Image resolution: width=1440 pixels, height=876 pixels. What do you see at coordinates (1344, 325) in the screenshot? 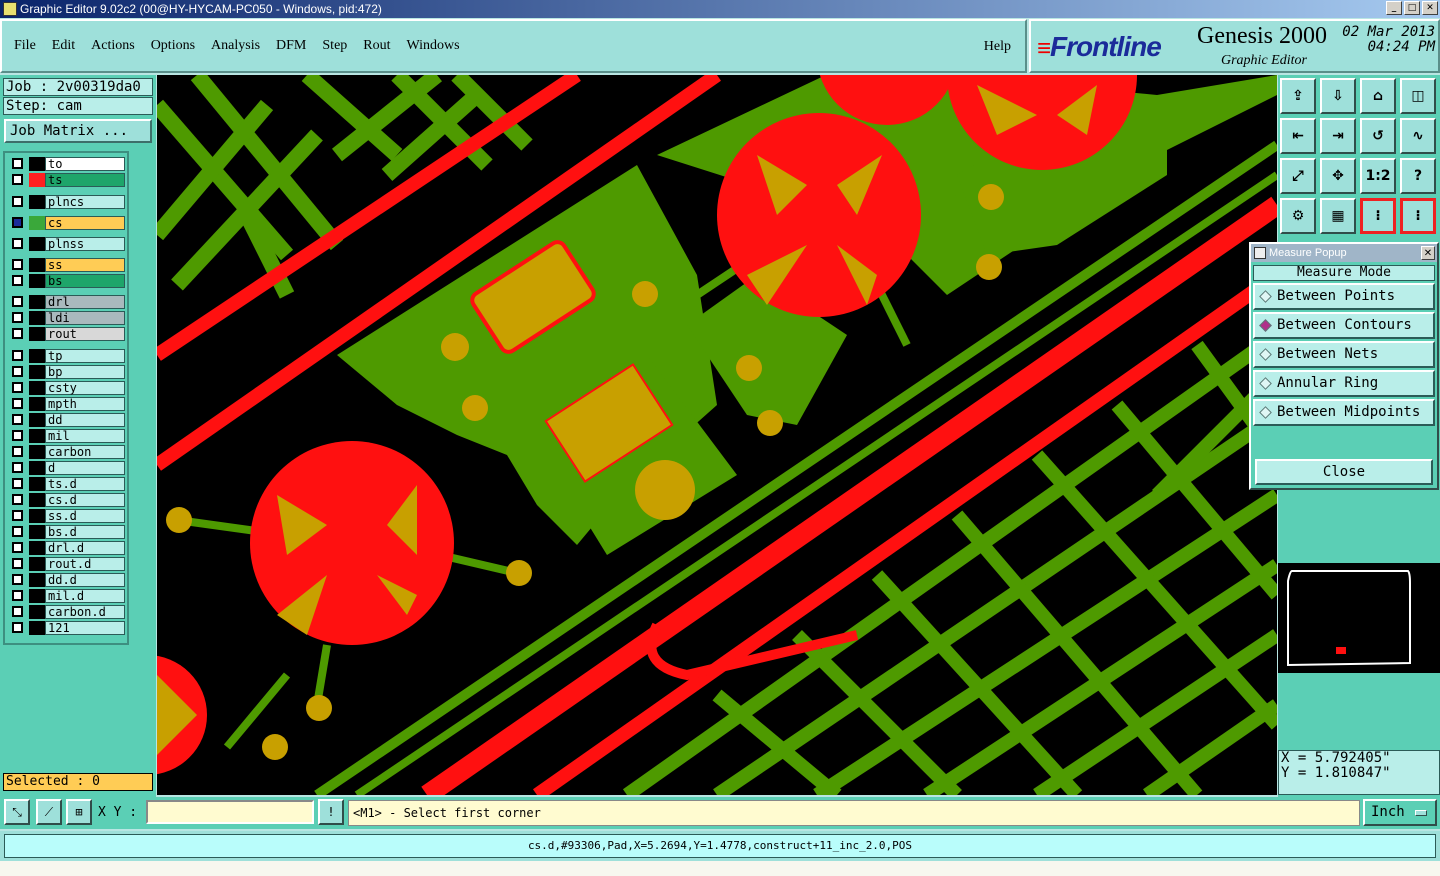
I see `option-between-contours: Between Contours` at bounding box center [1344, 325].